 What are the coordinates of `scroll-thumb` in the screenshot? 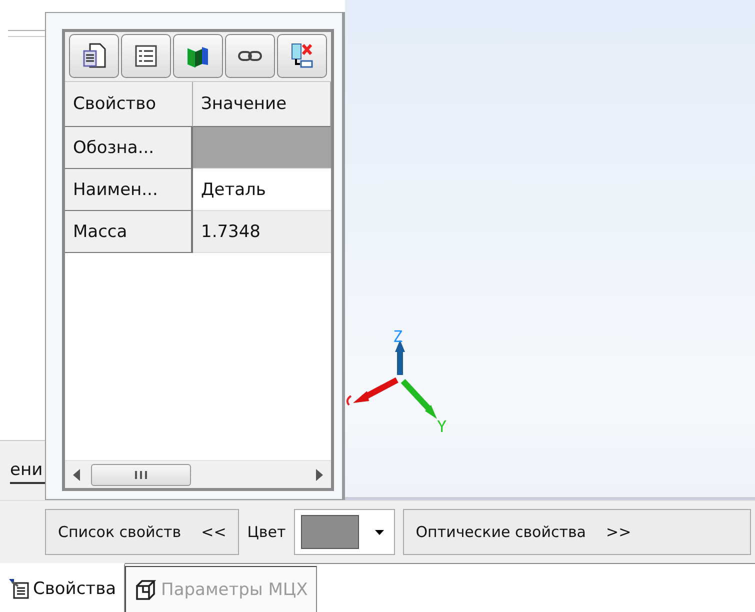 It's located at (141, 475).